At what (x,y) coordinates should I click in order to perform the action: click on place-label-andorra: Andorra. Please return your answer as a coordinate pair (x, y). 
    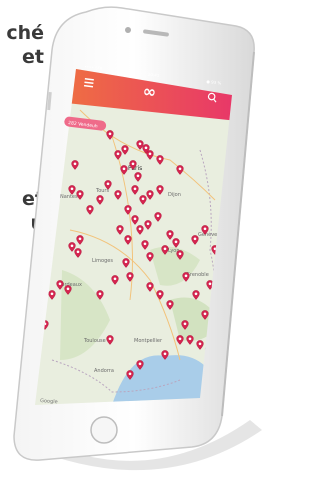
    Looking at the image, I should click on (104, 371).